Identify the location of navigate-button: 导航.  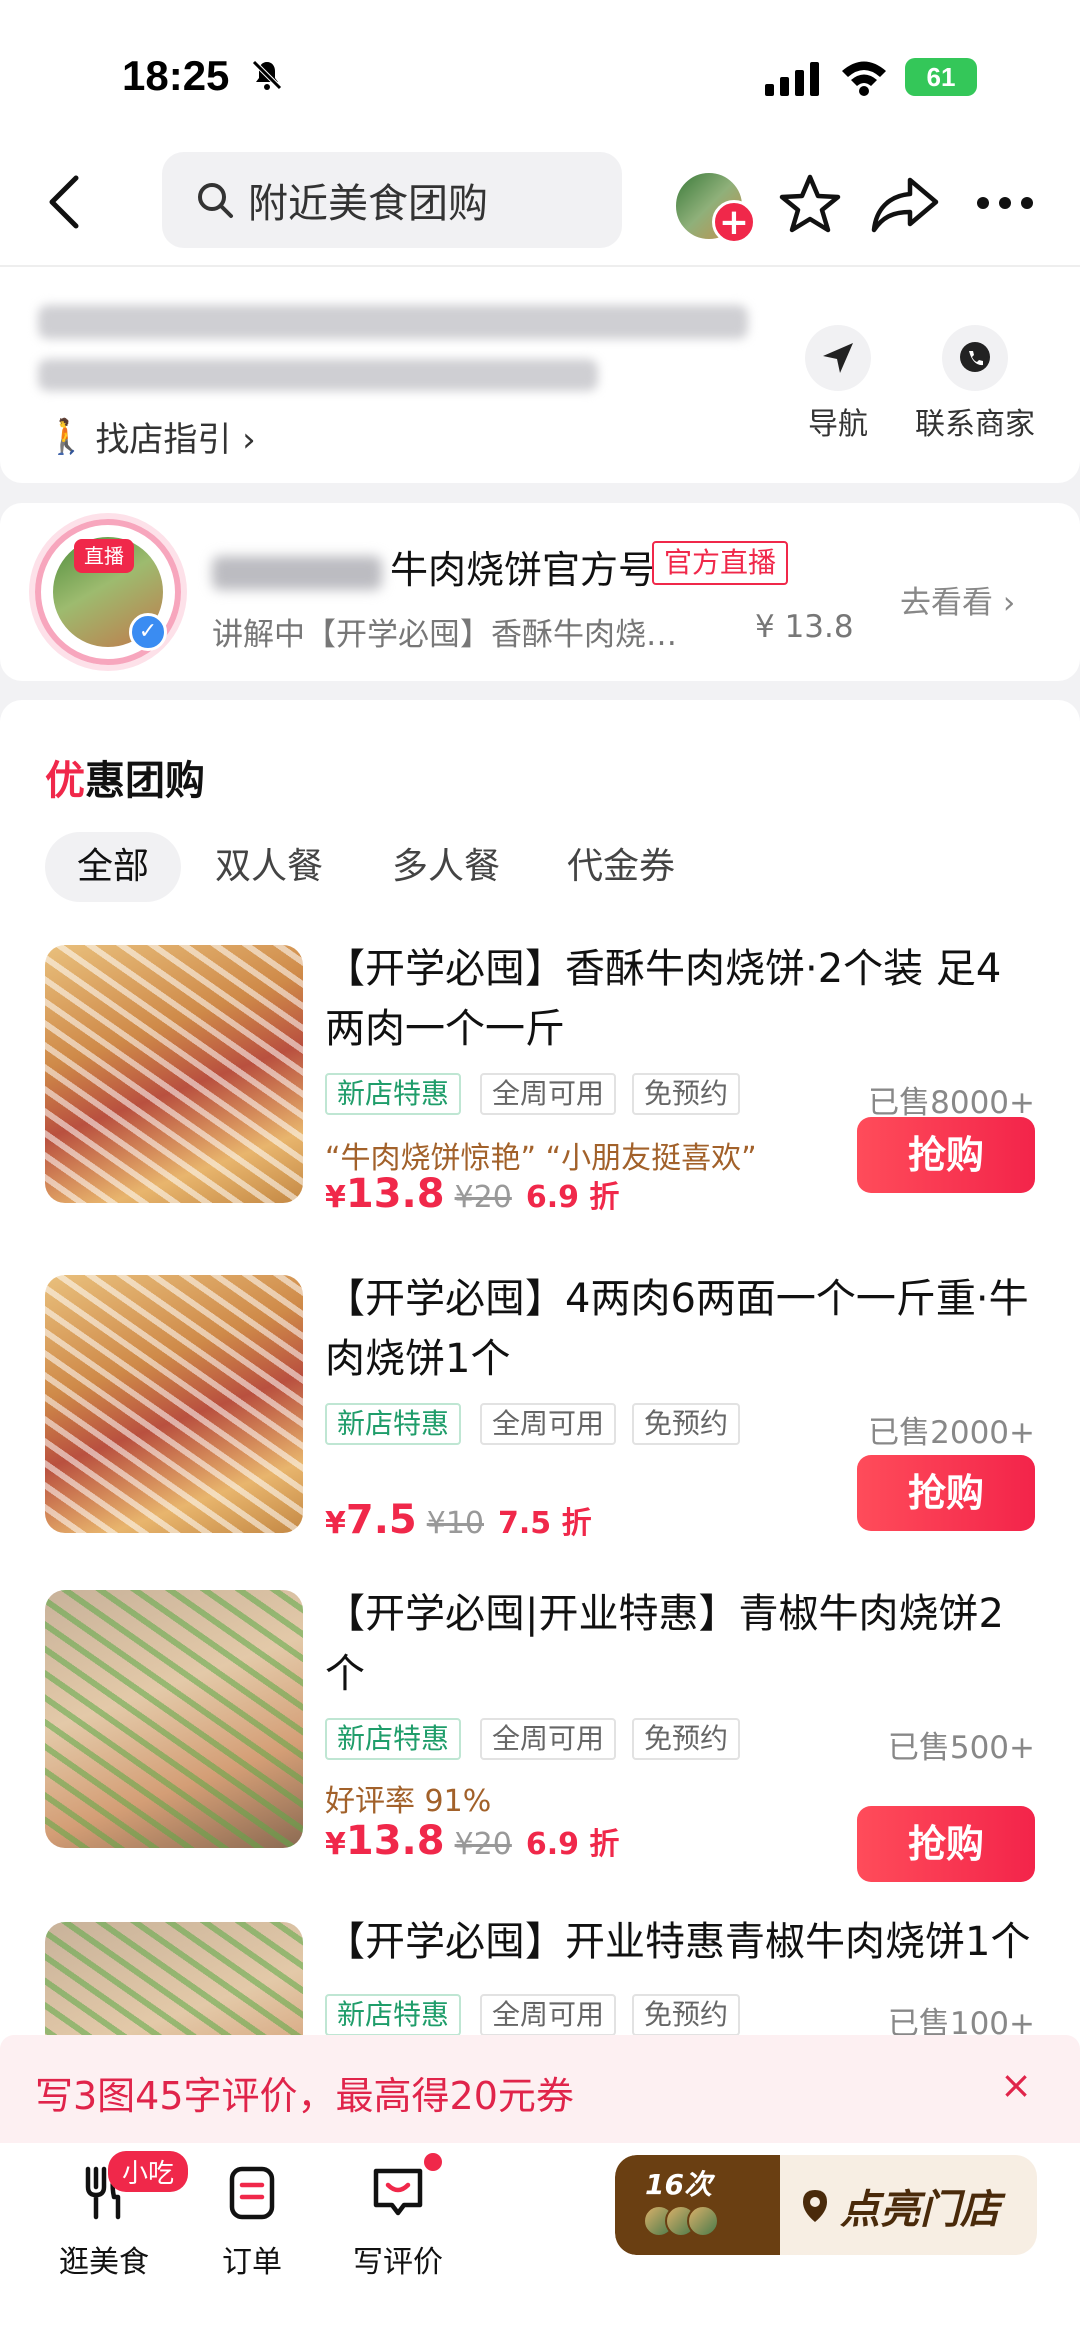
(838, 384).